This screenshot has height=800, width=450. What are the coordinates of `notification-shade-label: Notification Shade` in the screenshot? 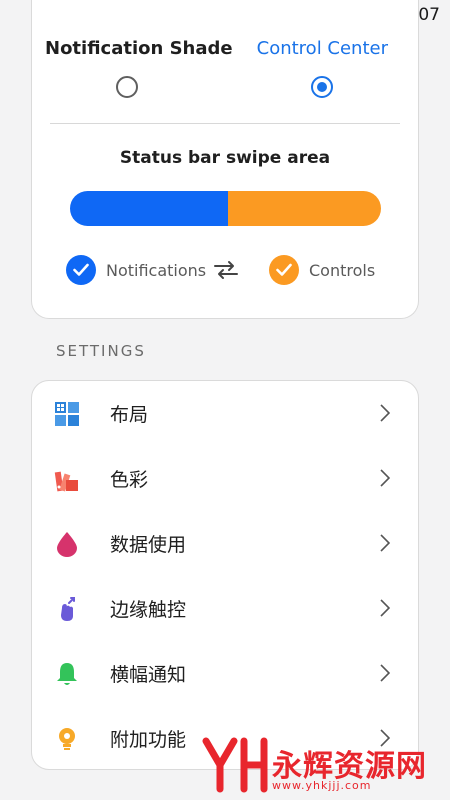 It's located at (139, 48).